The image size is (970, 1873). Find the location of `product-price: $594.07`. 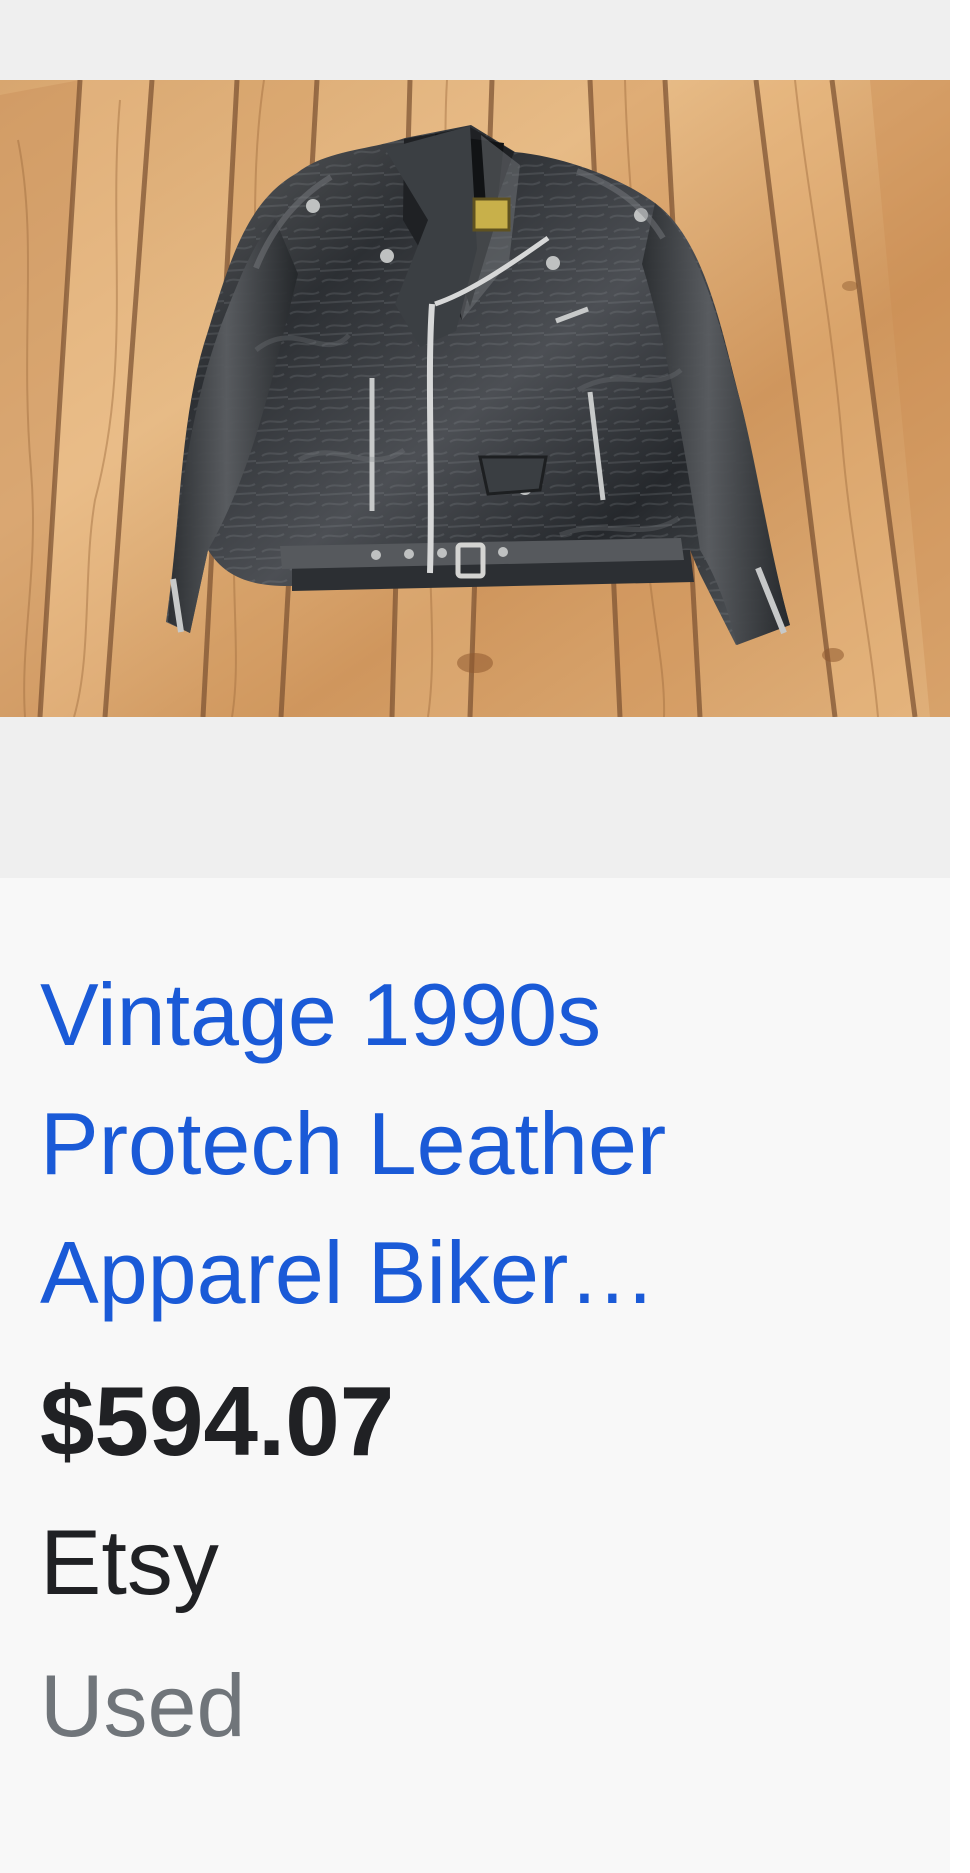

product-price: $594.07 is located at coordinates (217, 1421).